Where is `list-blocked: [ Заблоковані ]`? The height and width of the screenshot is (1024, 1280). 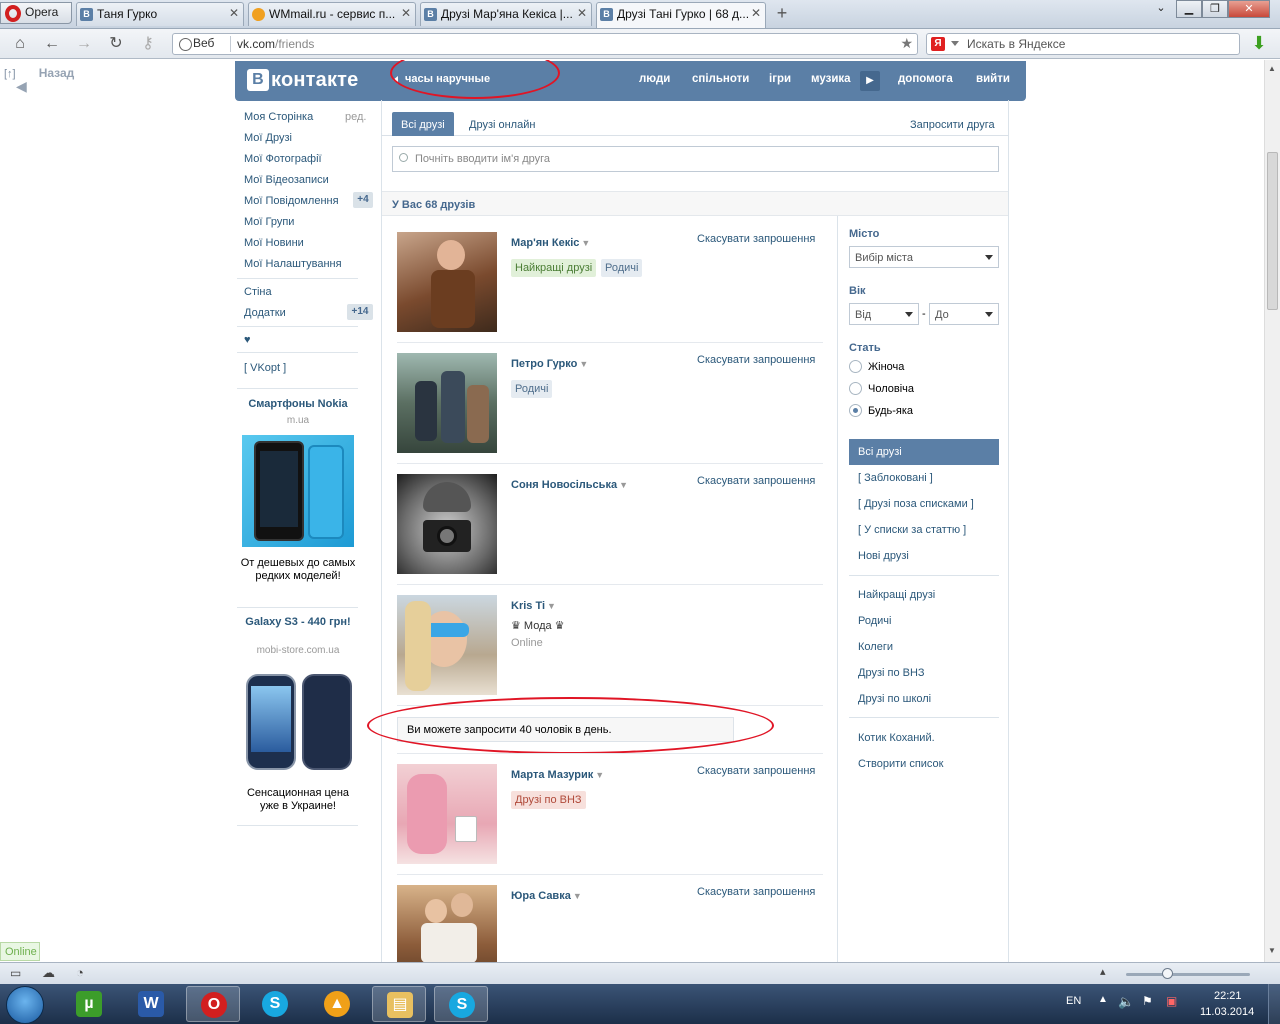
list-blocked: [ Заблоковані ] is located at coordinates (895, 478).